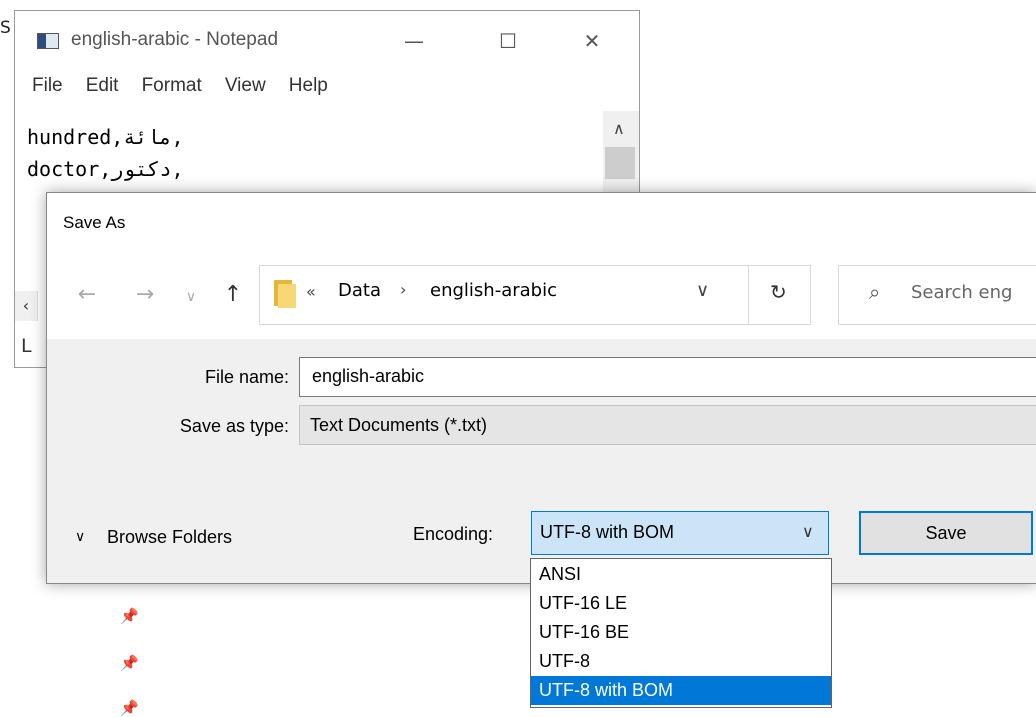 The width and height of the screenshot is (1036, 717). What do you see at coordinates (619, 128) in the screenshot?
I see `scroll-up-icon: ∧` at bounding box center [619, 128].